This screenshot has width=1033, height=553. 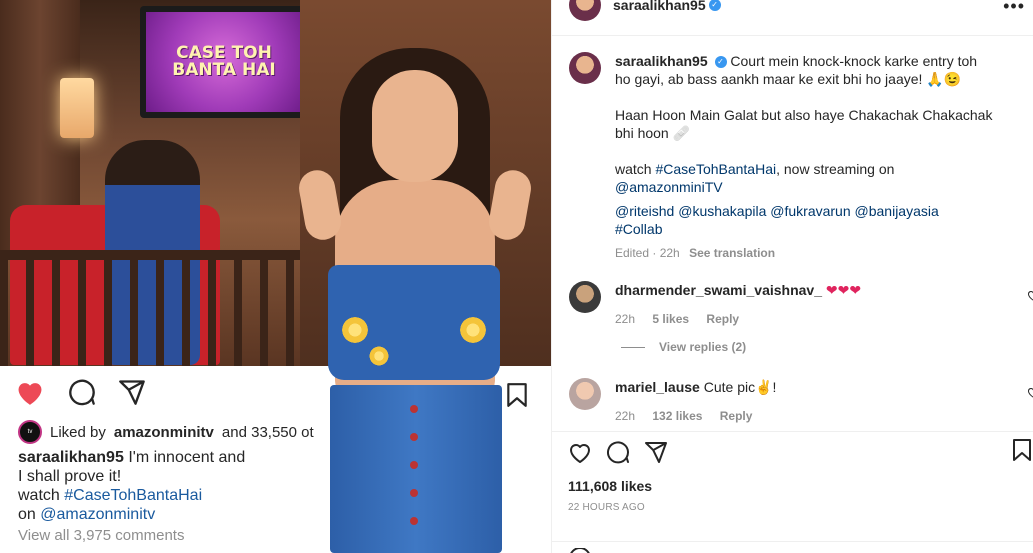 What do you see at coordinates (843, 290) in the screenshot?
I see `comment-text: ❤❤❤` at bounding box center [843, 290].